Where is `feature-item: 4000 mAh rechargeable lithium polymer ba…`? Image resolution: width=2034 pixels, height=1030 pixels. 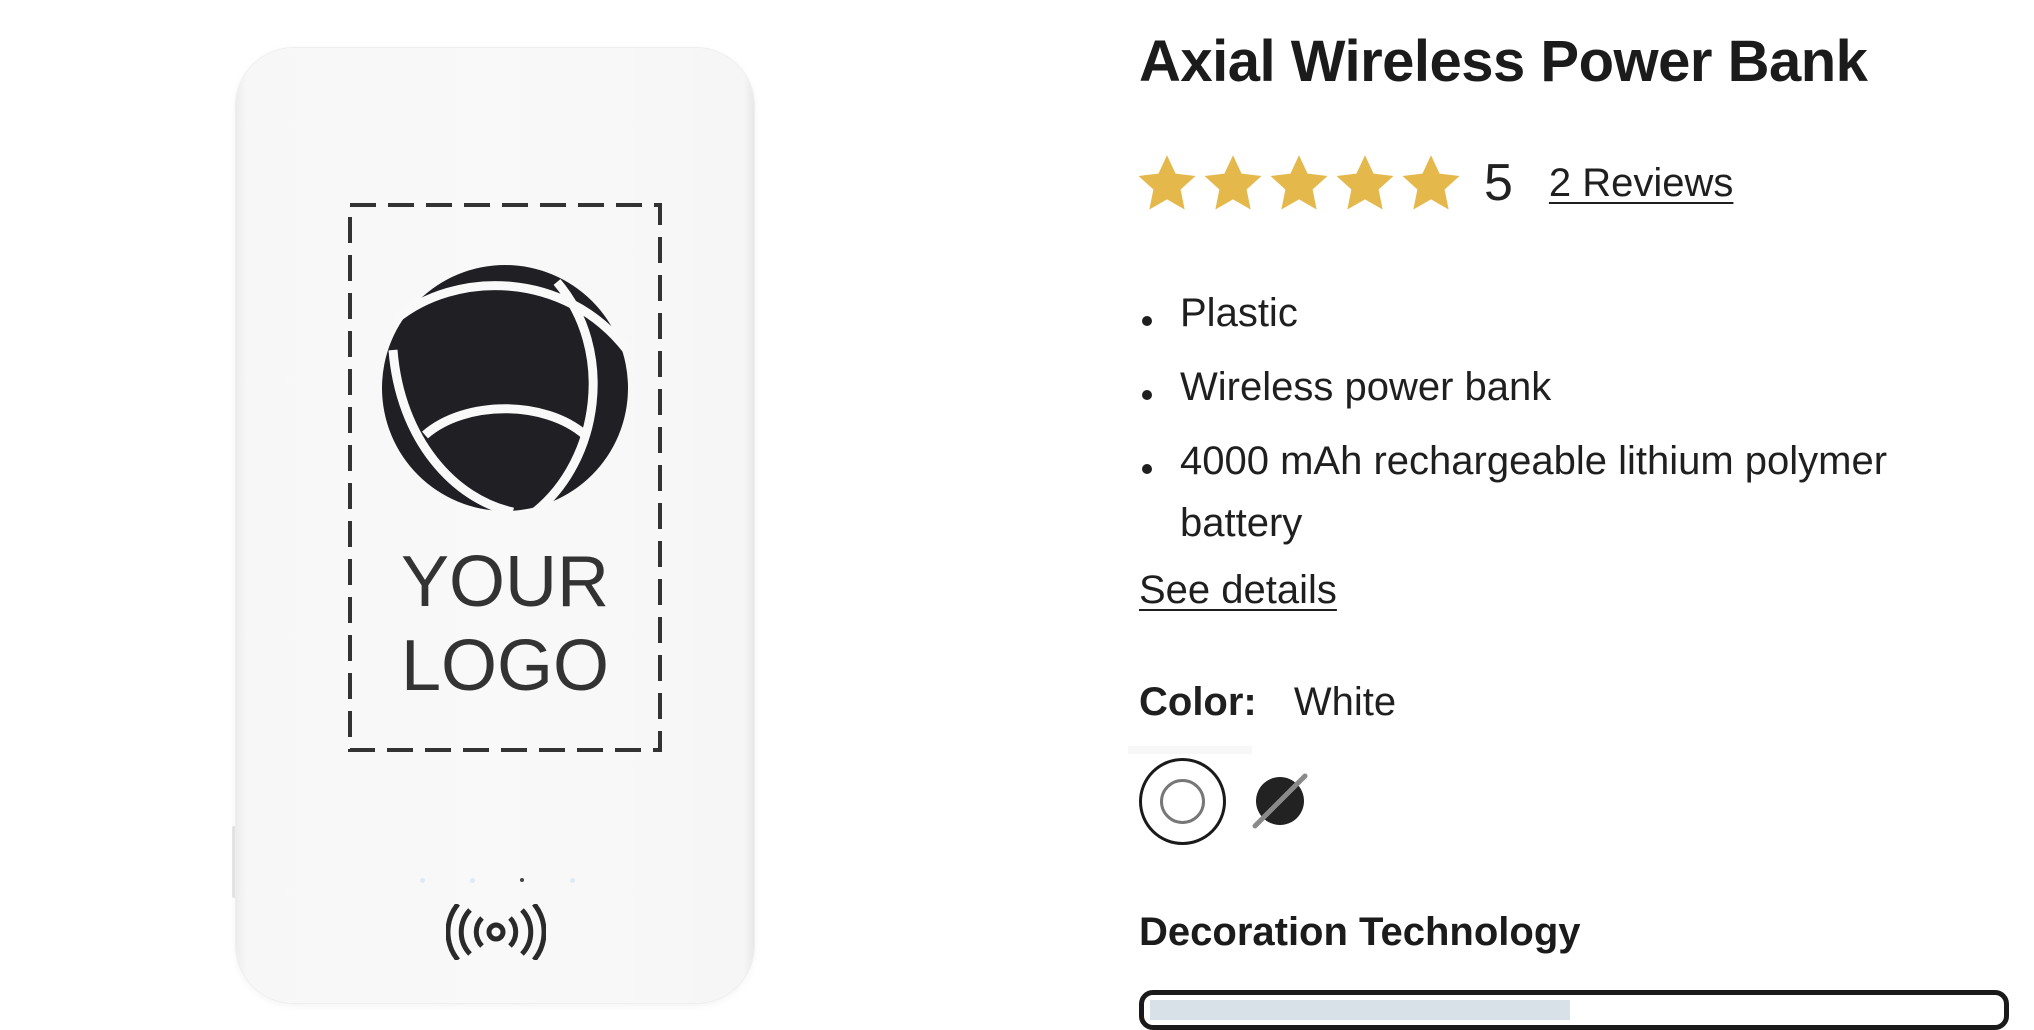
feature-item: 4000 mAh rechargeable lithium polymer ba… is located at coordinates (1579, 492).